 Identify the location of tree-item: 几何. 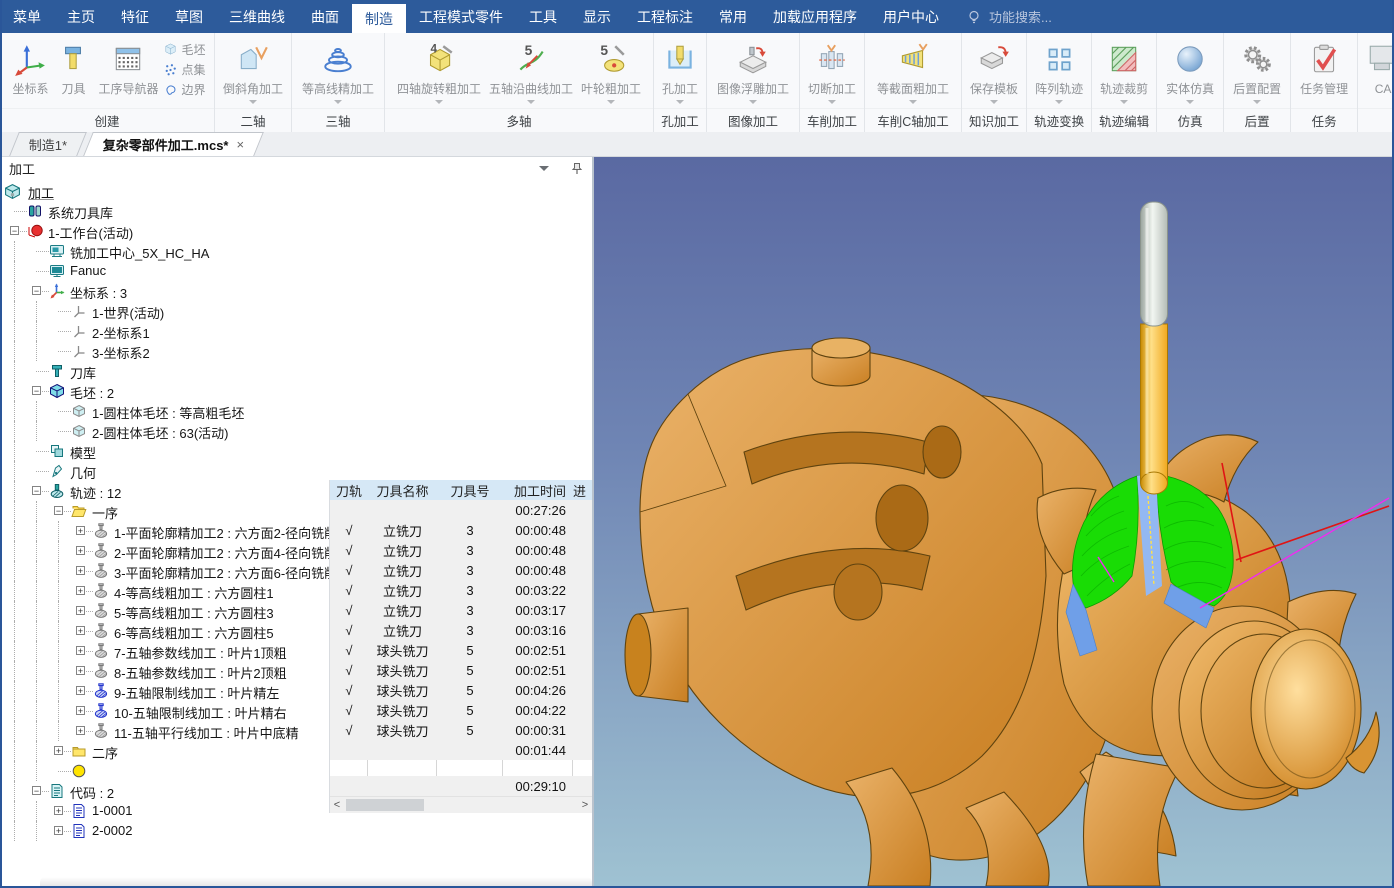
(296, 471).